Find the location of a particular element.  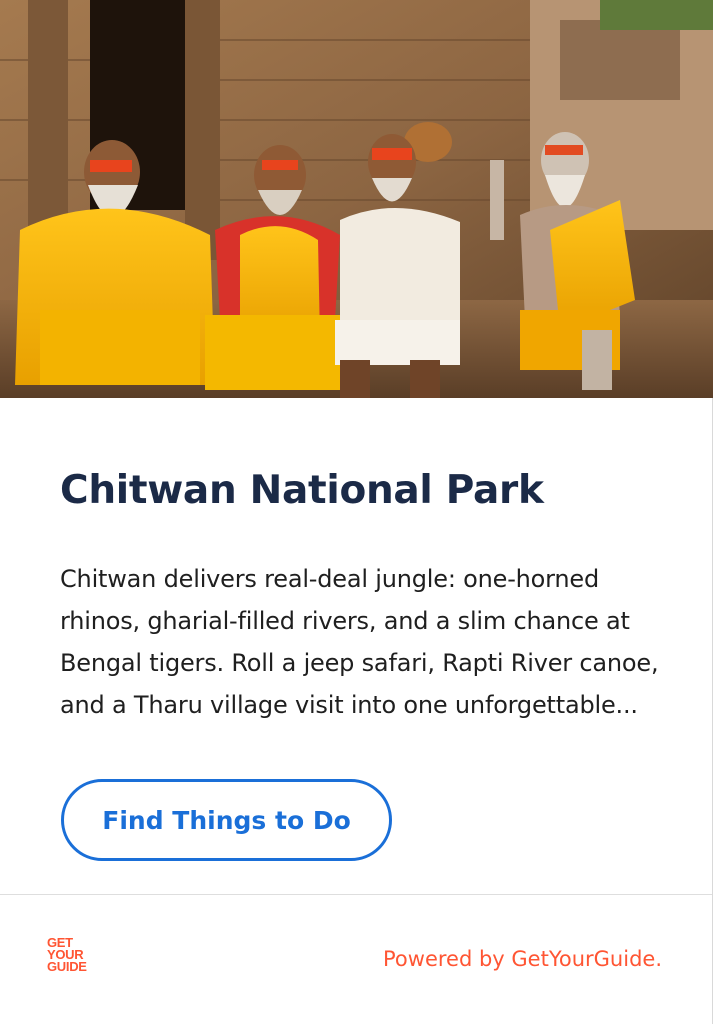

destination-title: Chitwan National Park is located at coordinates (302, 490).